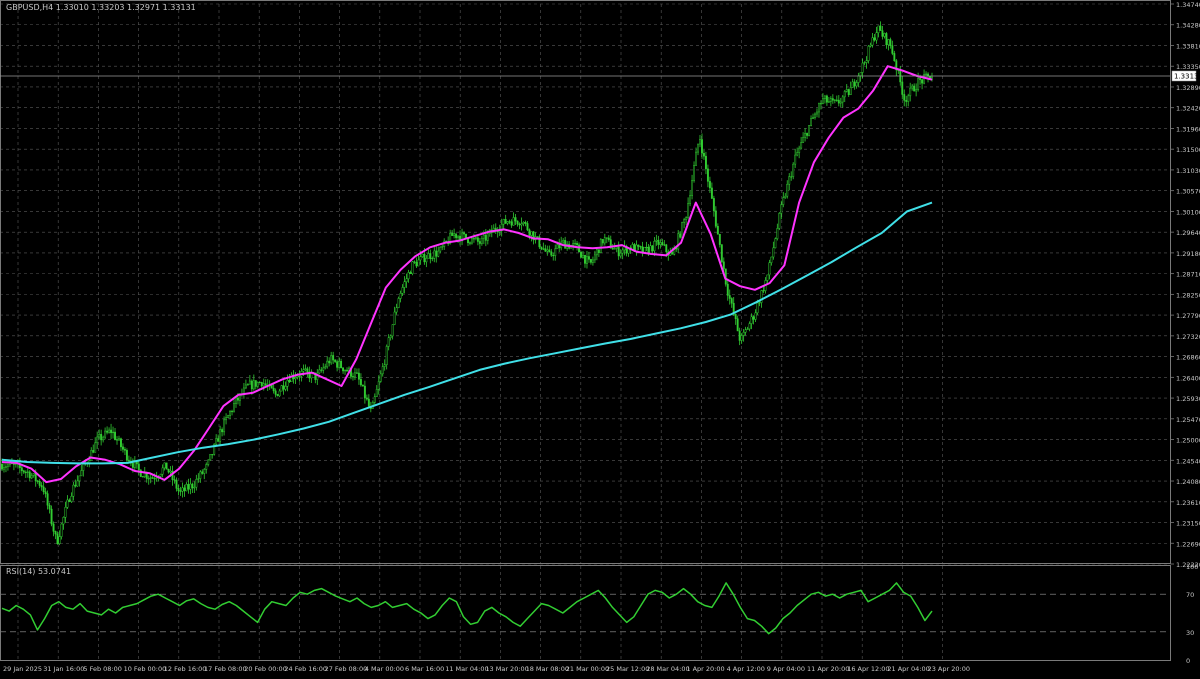 The image size is (1200, 679). I want to click on time-tick-label: 24 Feb 16:00, so click(305, 669).